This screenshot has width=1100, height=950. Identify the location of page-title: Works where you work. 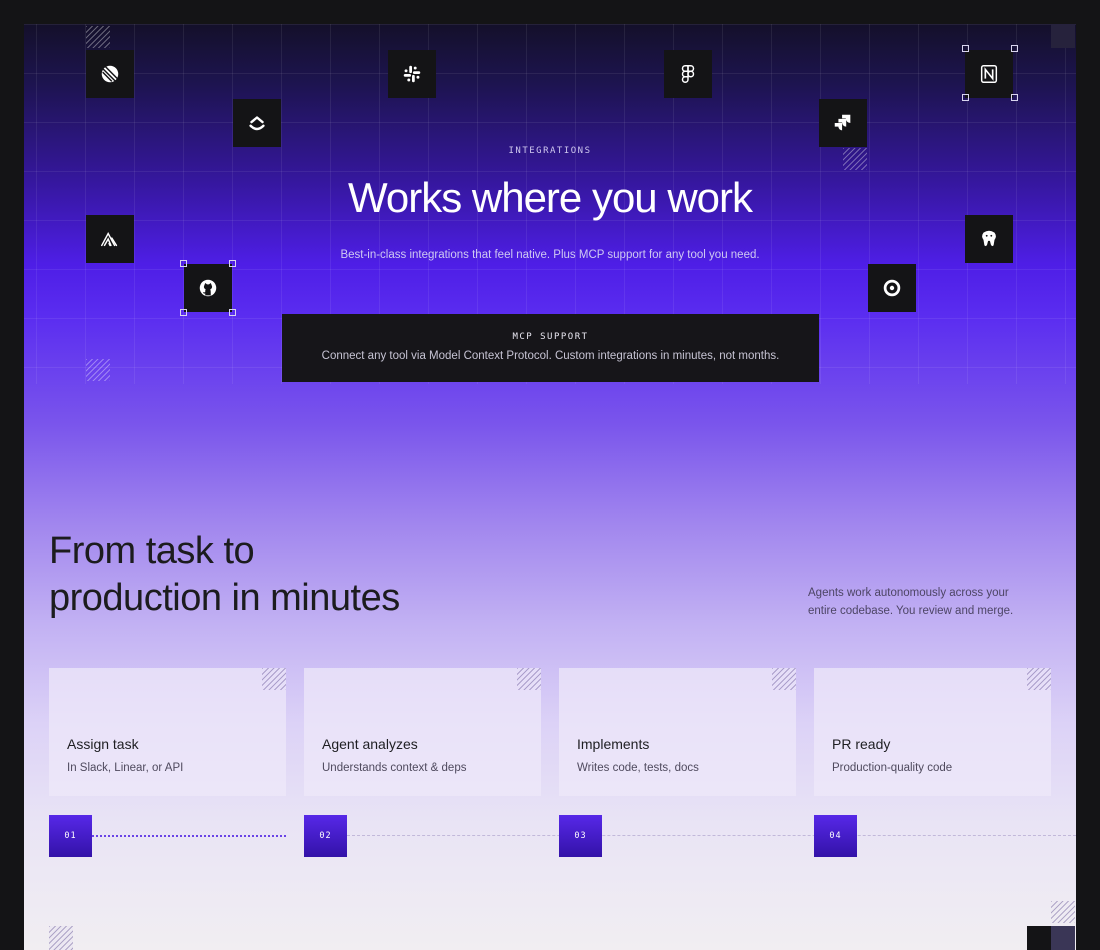
(550, 197).